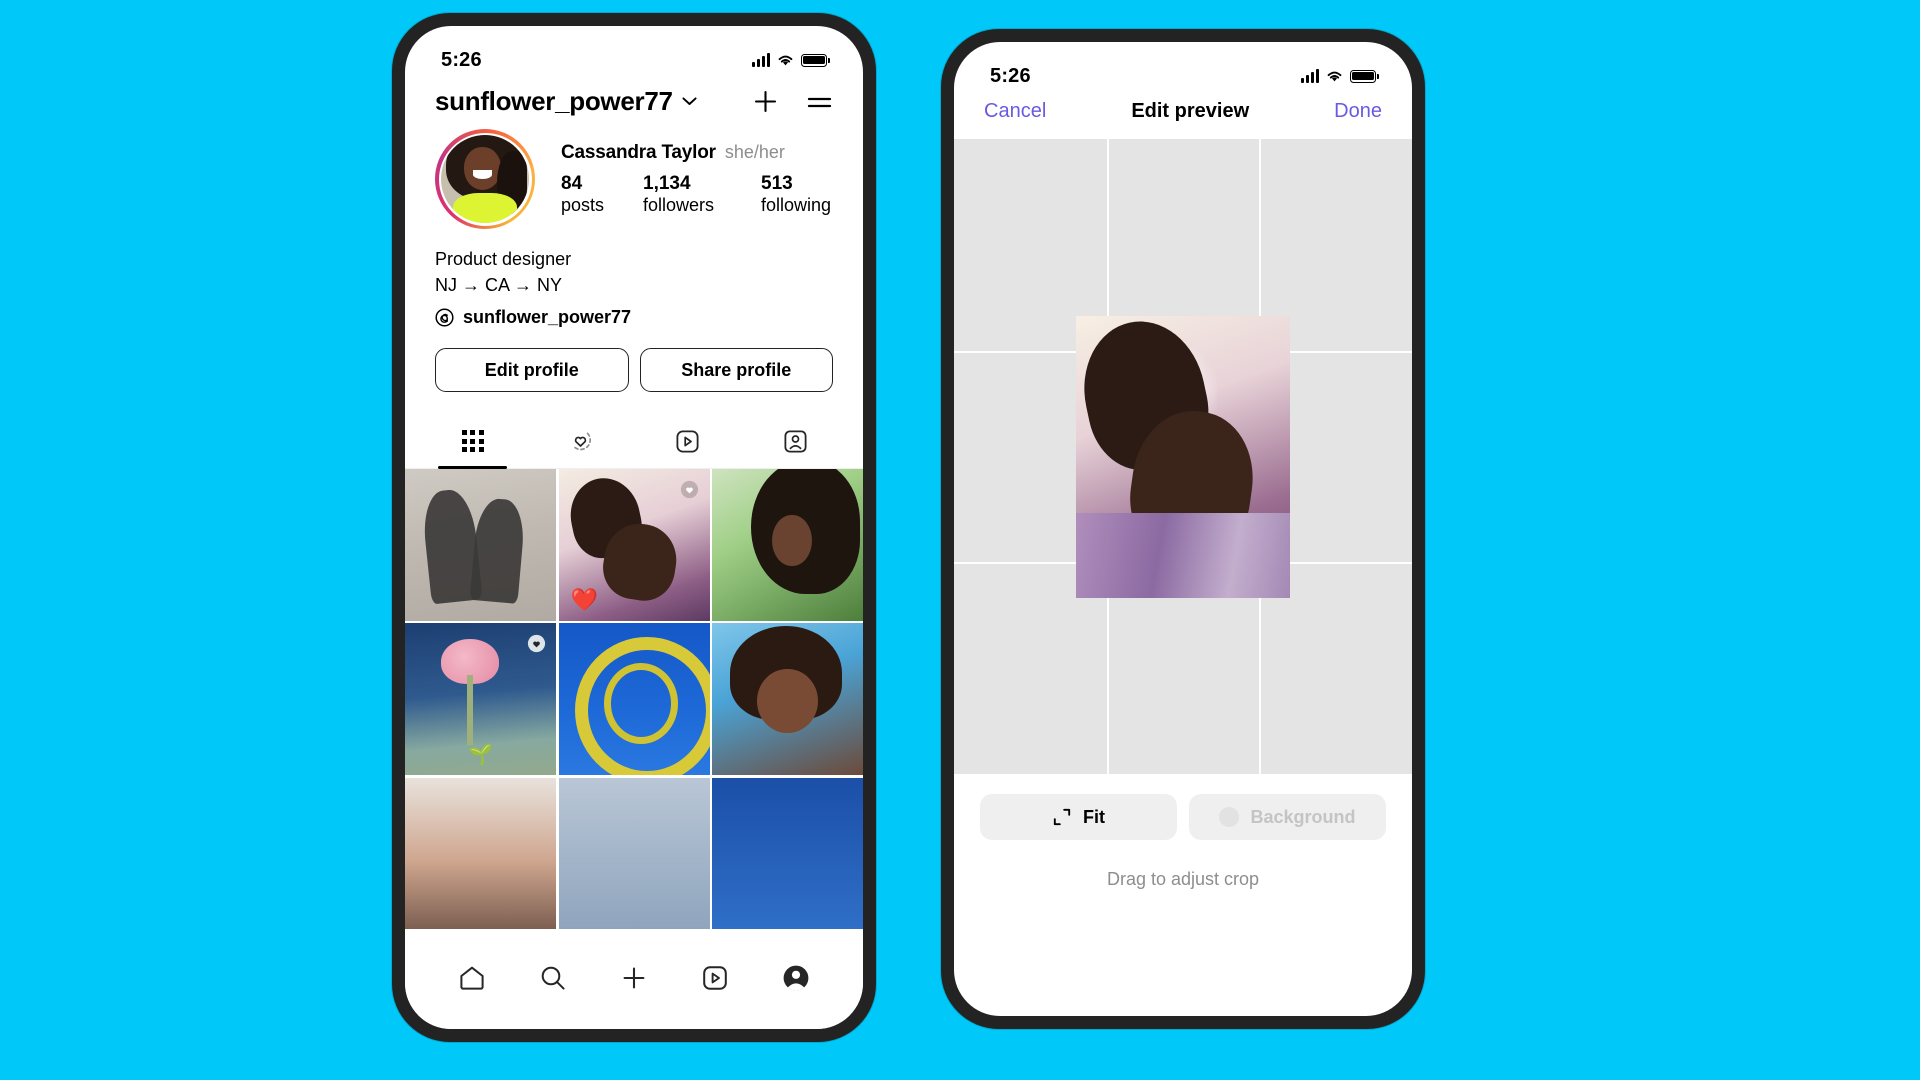  I want to click on crop-hint-text: Drag to adjust crop, so click(1183, 879).